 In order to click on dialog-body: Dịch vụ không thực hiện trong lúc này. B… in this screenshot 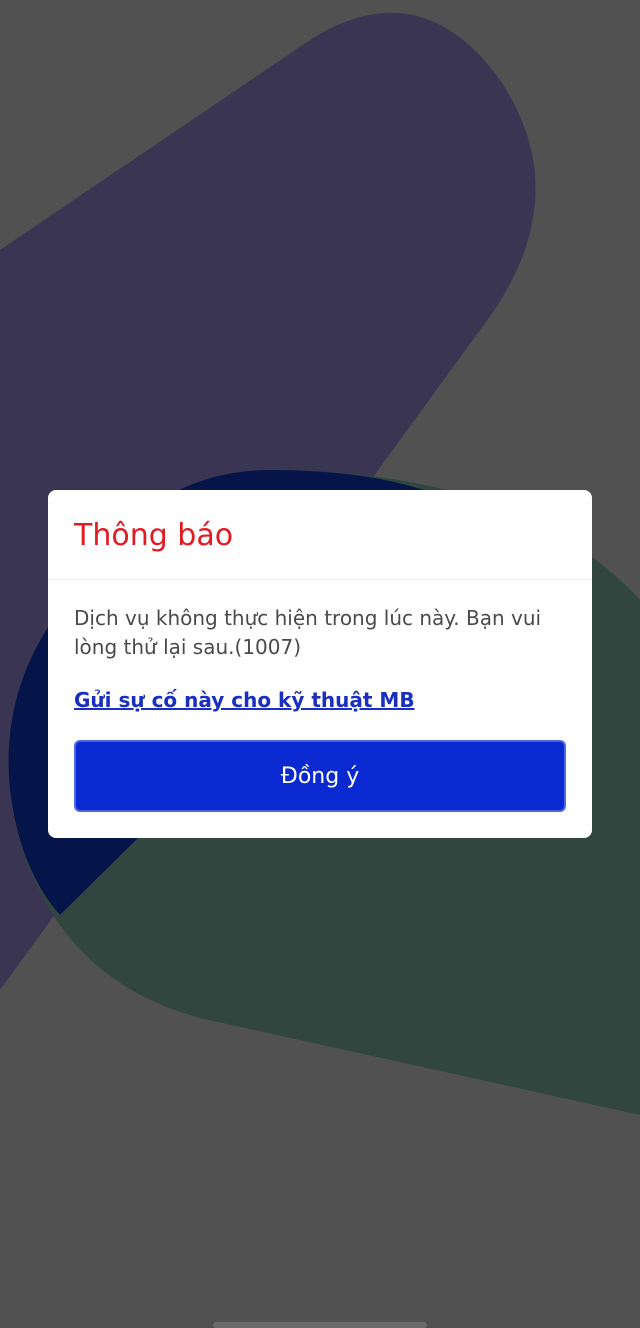, I will do `click(320, 646)`.